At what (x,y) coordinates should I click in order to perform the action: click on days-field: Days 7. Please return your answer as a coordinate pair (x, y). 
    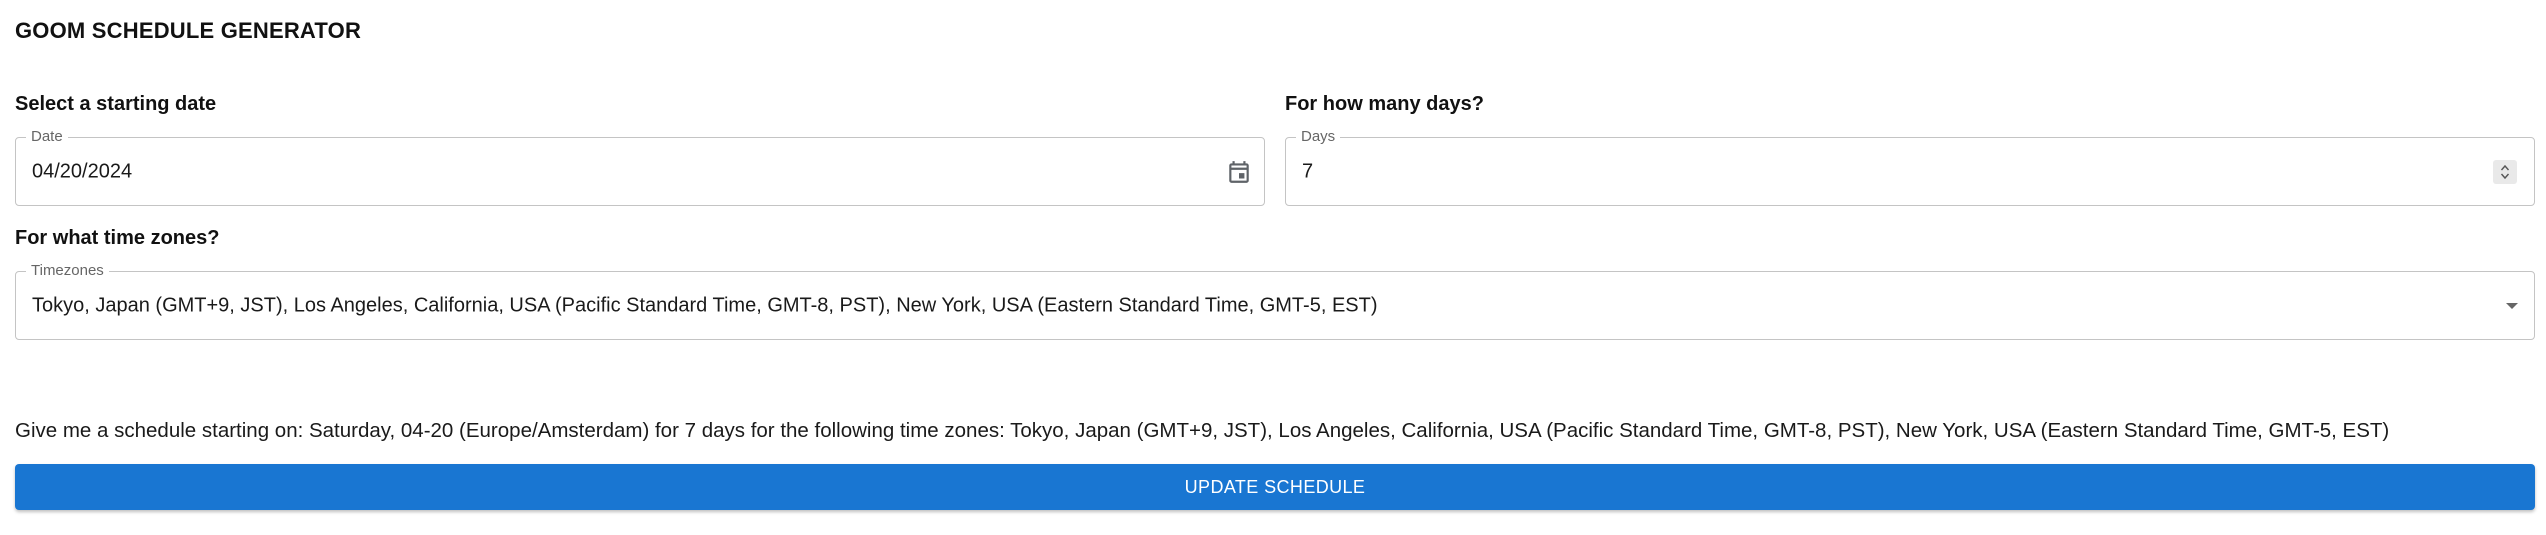
    Looking at the image, I should click on (1910, 167).